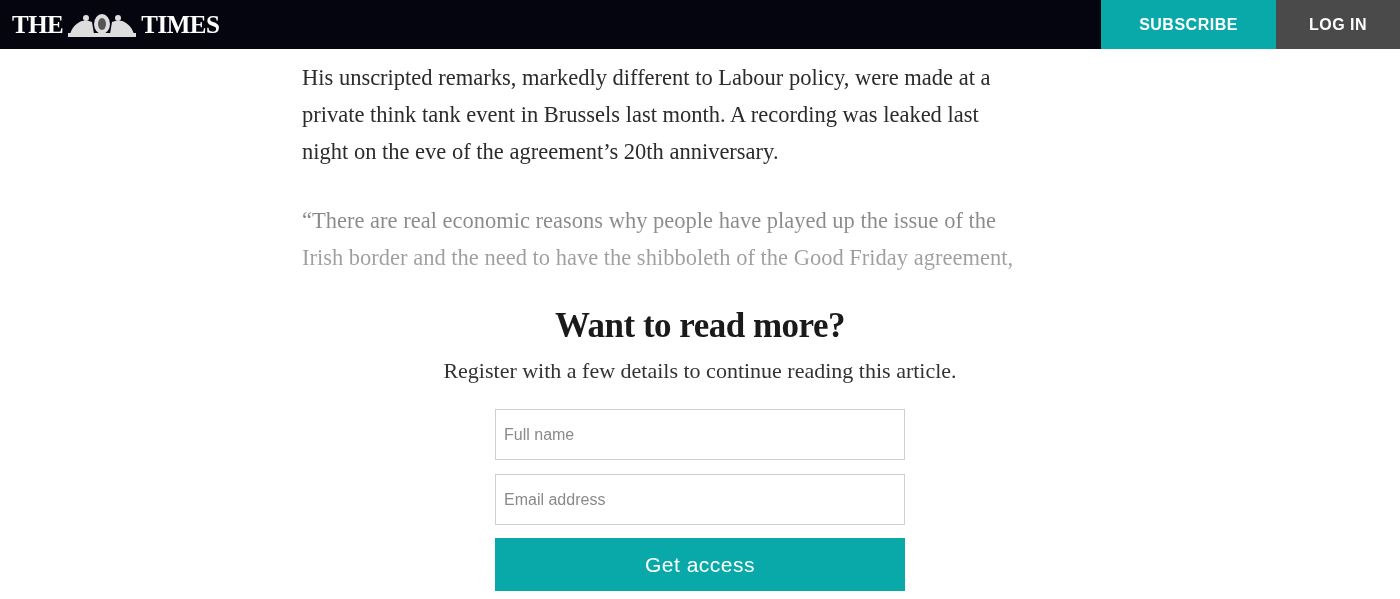 This screenshot has width=1400, height=599. I want to click on get-access-button: Get access, so click(700, 564).